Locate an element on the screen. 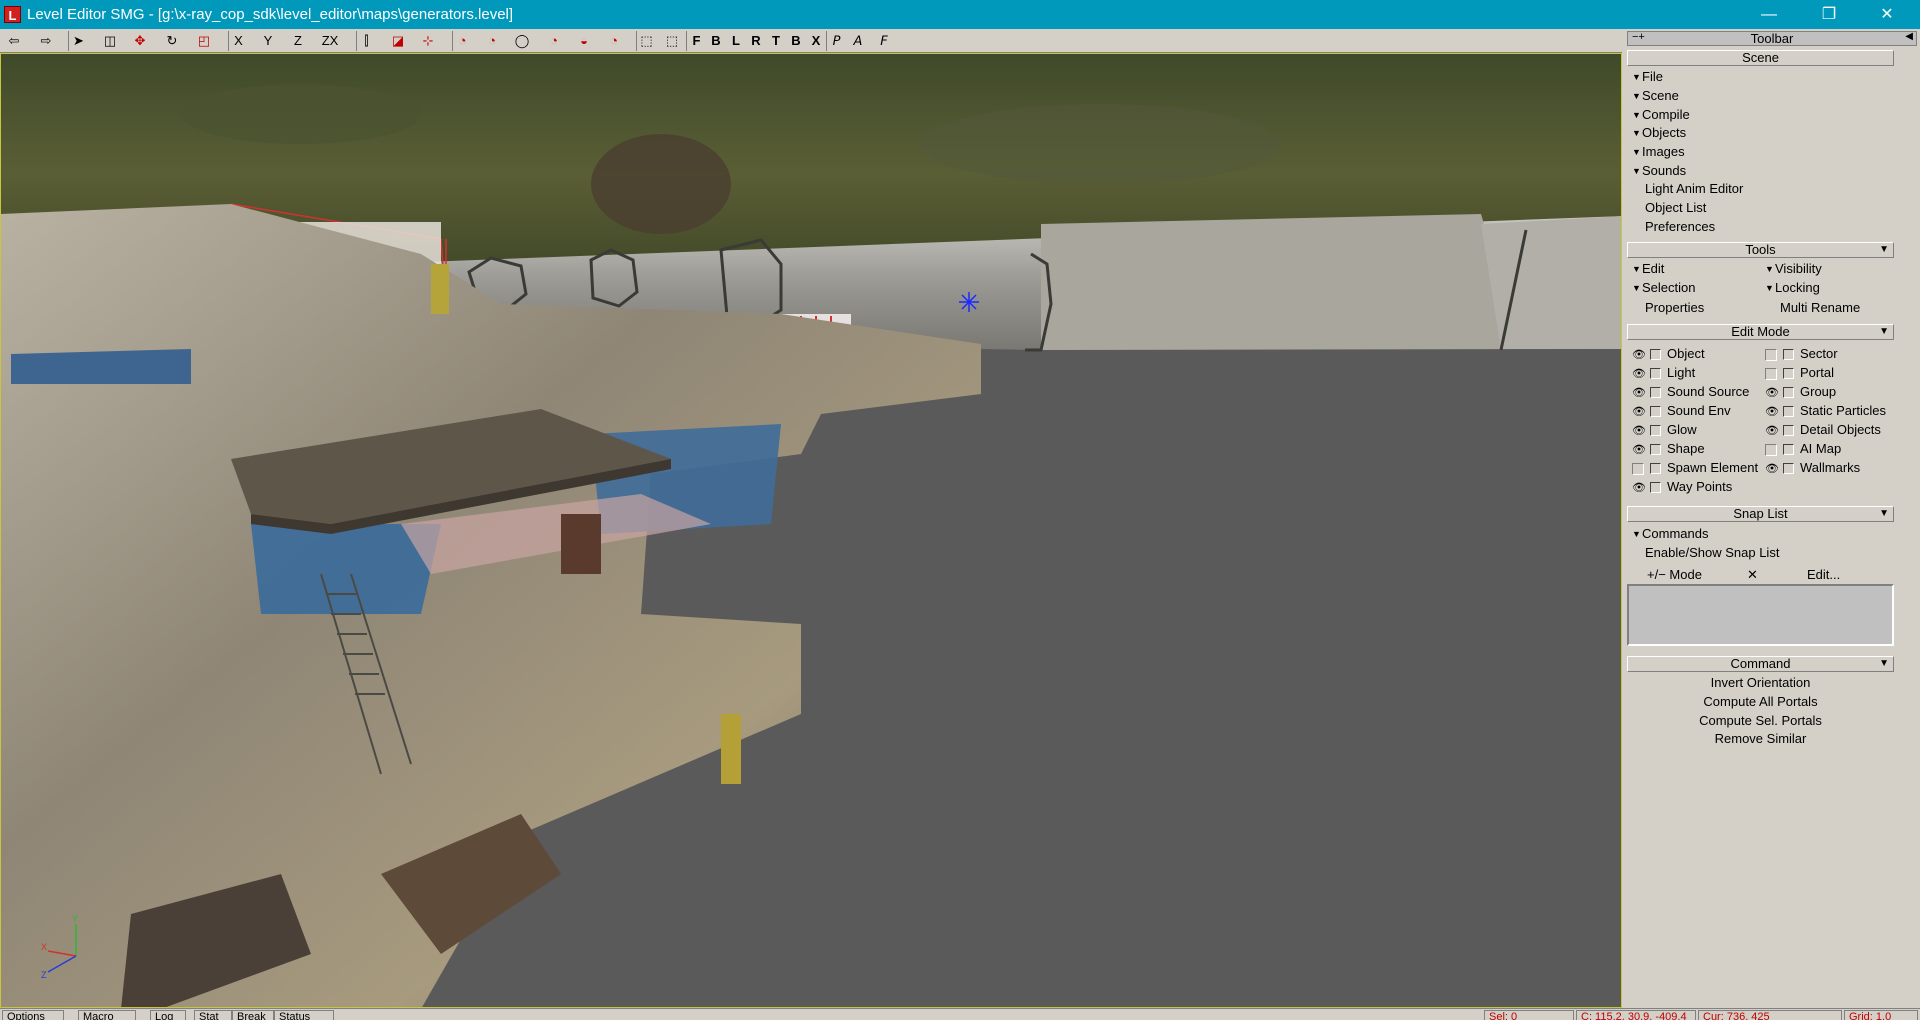  view-left-button: L is located at coordinates (736, 41).